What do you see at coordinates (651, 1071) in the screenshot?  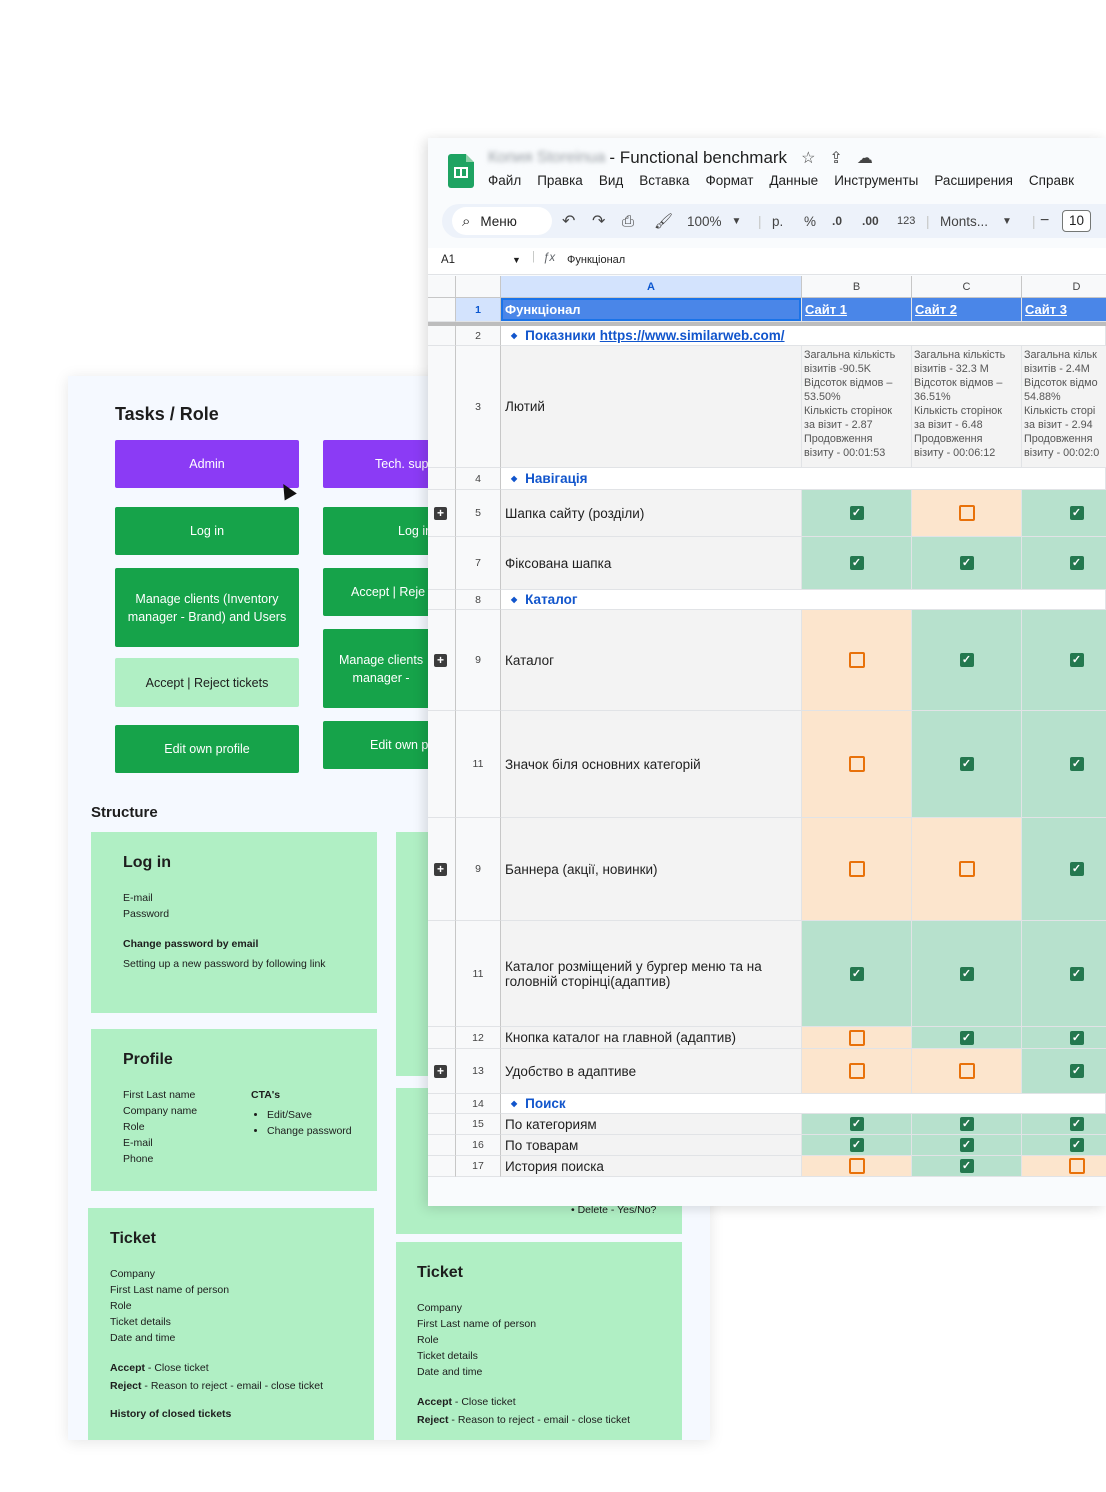 I see `feature-name-cell: Удобство в адаптиве` at bounding box center [651, 1071].